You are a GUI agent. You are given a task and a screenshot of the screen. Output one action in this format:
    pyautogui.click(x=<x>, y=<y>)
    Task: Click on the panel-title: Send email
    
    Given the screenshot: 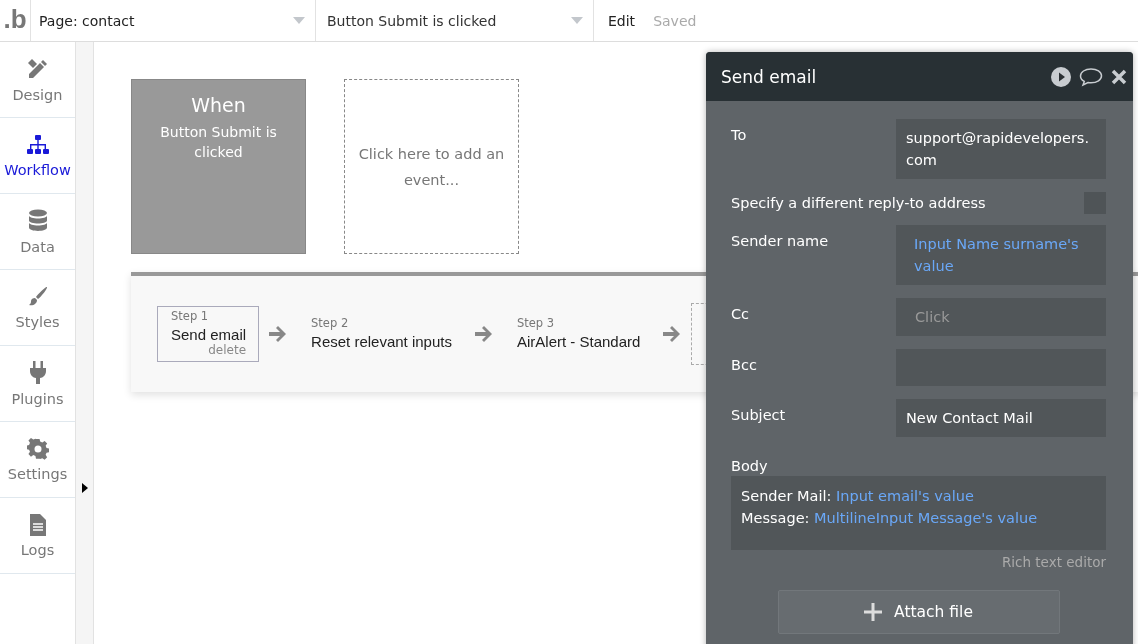 What is the action you would take?
    pyautogui.click(x=769, y=76)
    